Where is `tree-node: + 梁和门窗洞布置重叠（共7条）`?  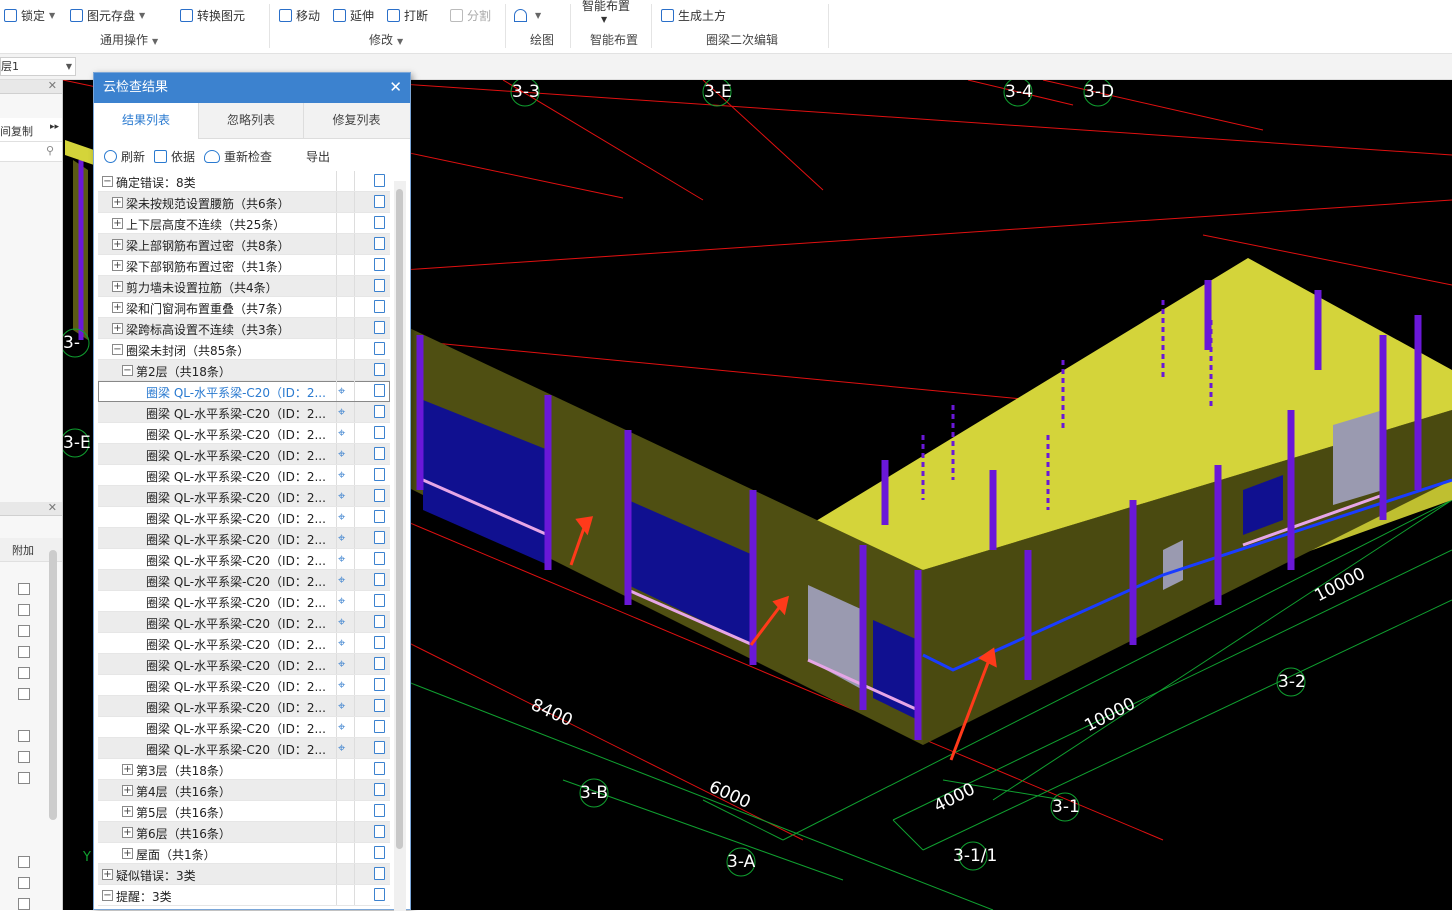 tree-node: + 梁和门窗洞布置重叠（共7条） is located at coordinates (244, 307).